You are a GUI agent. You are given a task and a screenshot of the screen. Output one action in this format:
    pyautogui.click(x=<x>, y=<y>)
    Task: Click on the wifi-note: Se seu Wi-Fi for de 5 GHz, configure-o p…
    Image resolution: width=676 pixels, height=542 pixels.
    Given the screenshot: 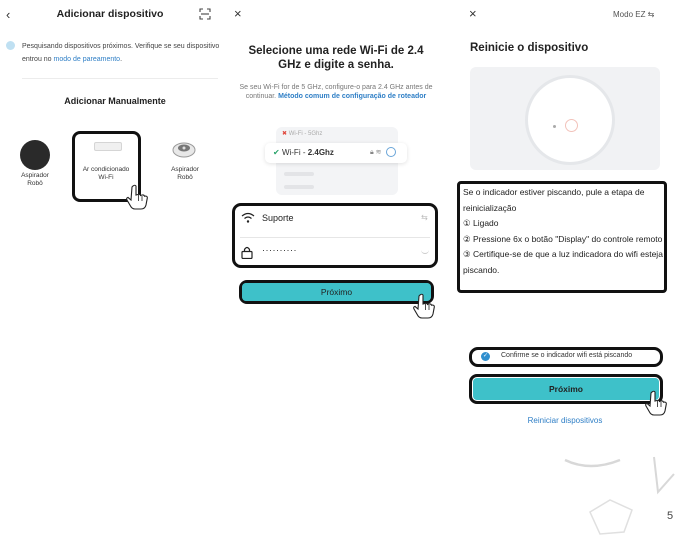 What is the action you would take?
    pyautogui.click(x=336, y=92)
    